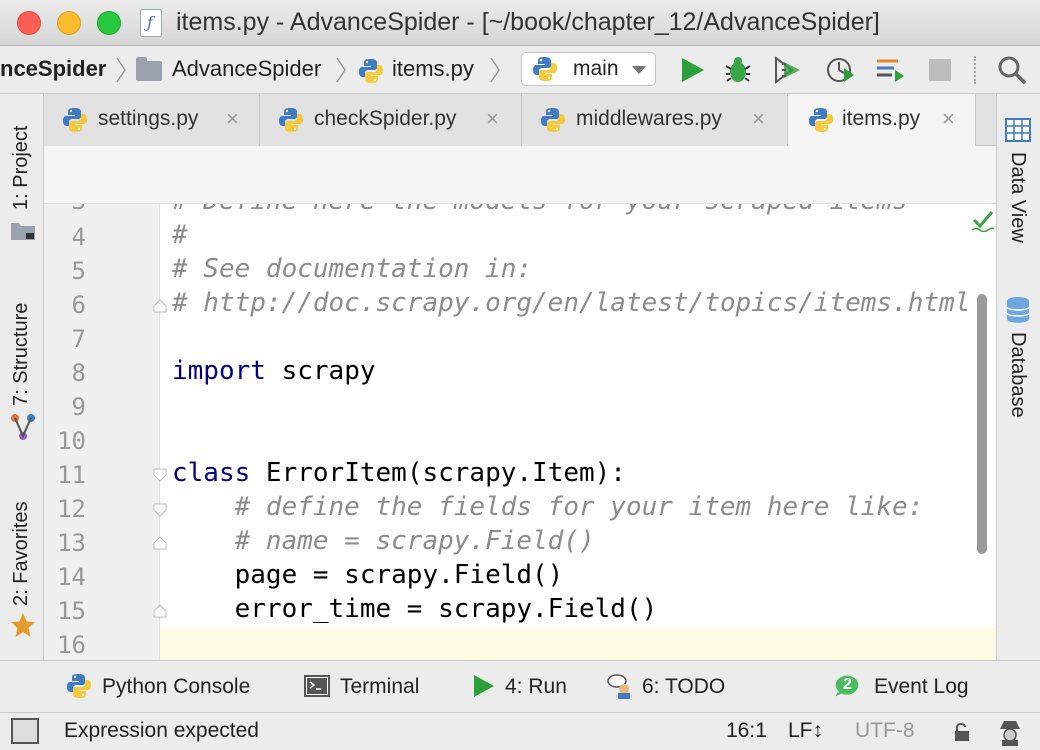  I want to click on breadcrumb-file: items.py, so click(433, 69).